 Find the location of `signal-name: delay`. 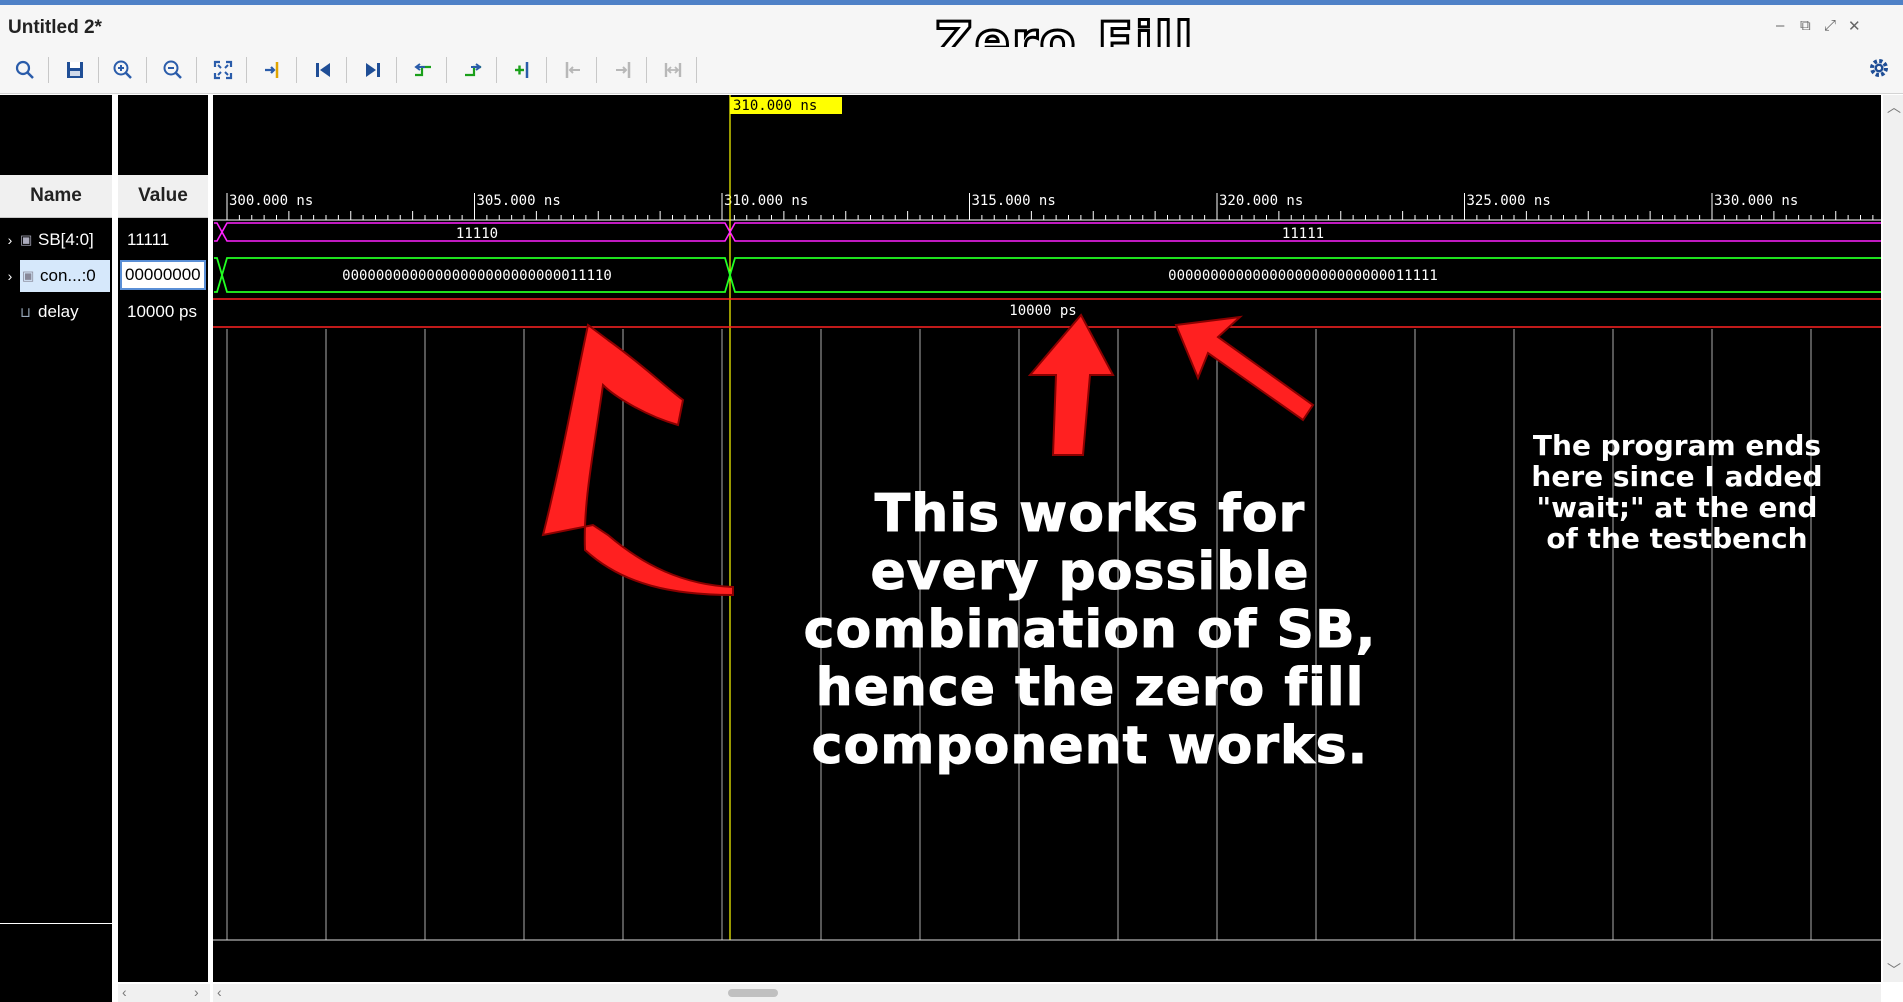

signal-name: delay is located at coordinates (58, 311).